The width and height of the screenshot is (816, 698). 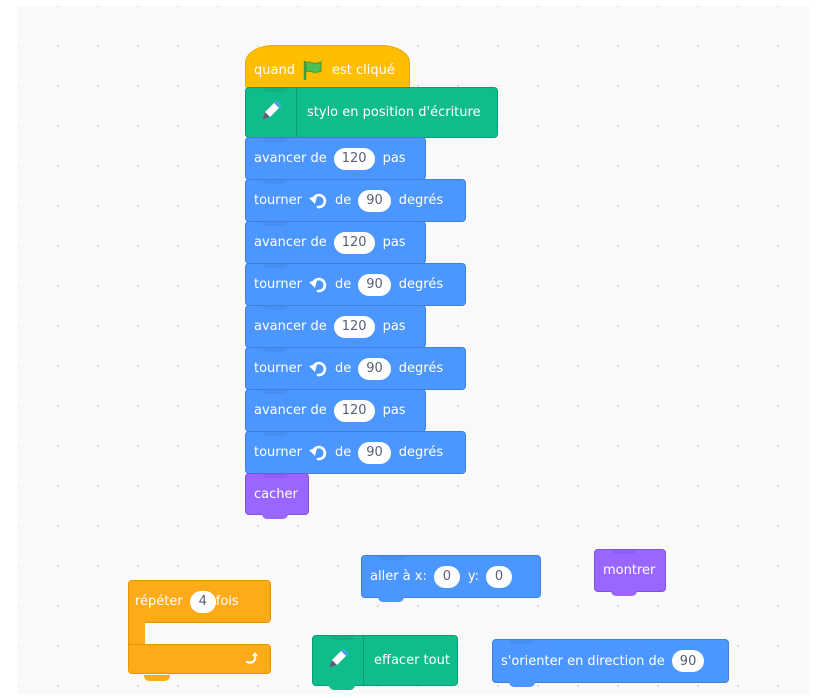 I want to click on repeat-label: répéter, so click(x=159, y=601).